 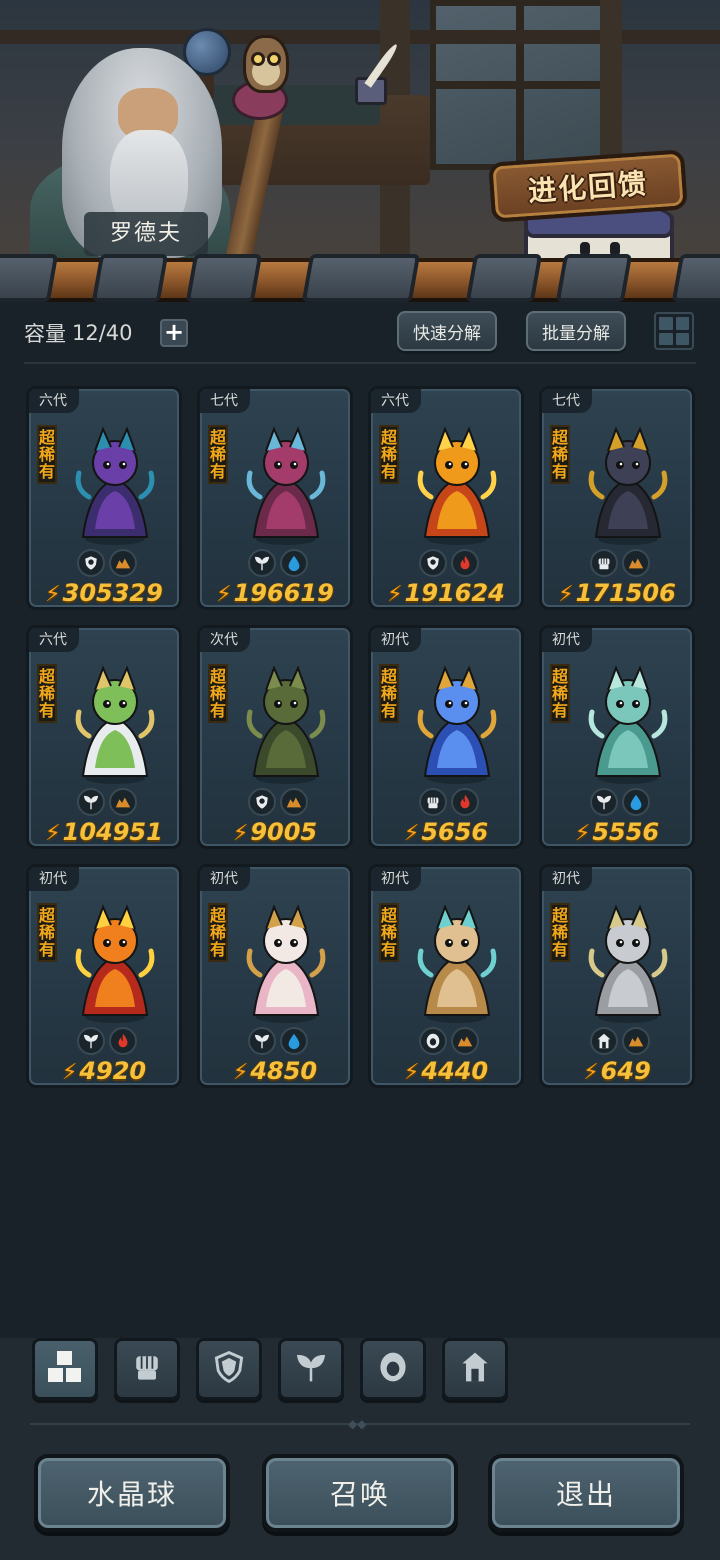 I want to click on monster-card: 六代 超稀有 ⚡104951, so click(x=104, y=737).